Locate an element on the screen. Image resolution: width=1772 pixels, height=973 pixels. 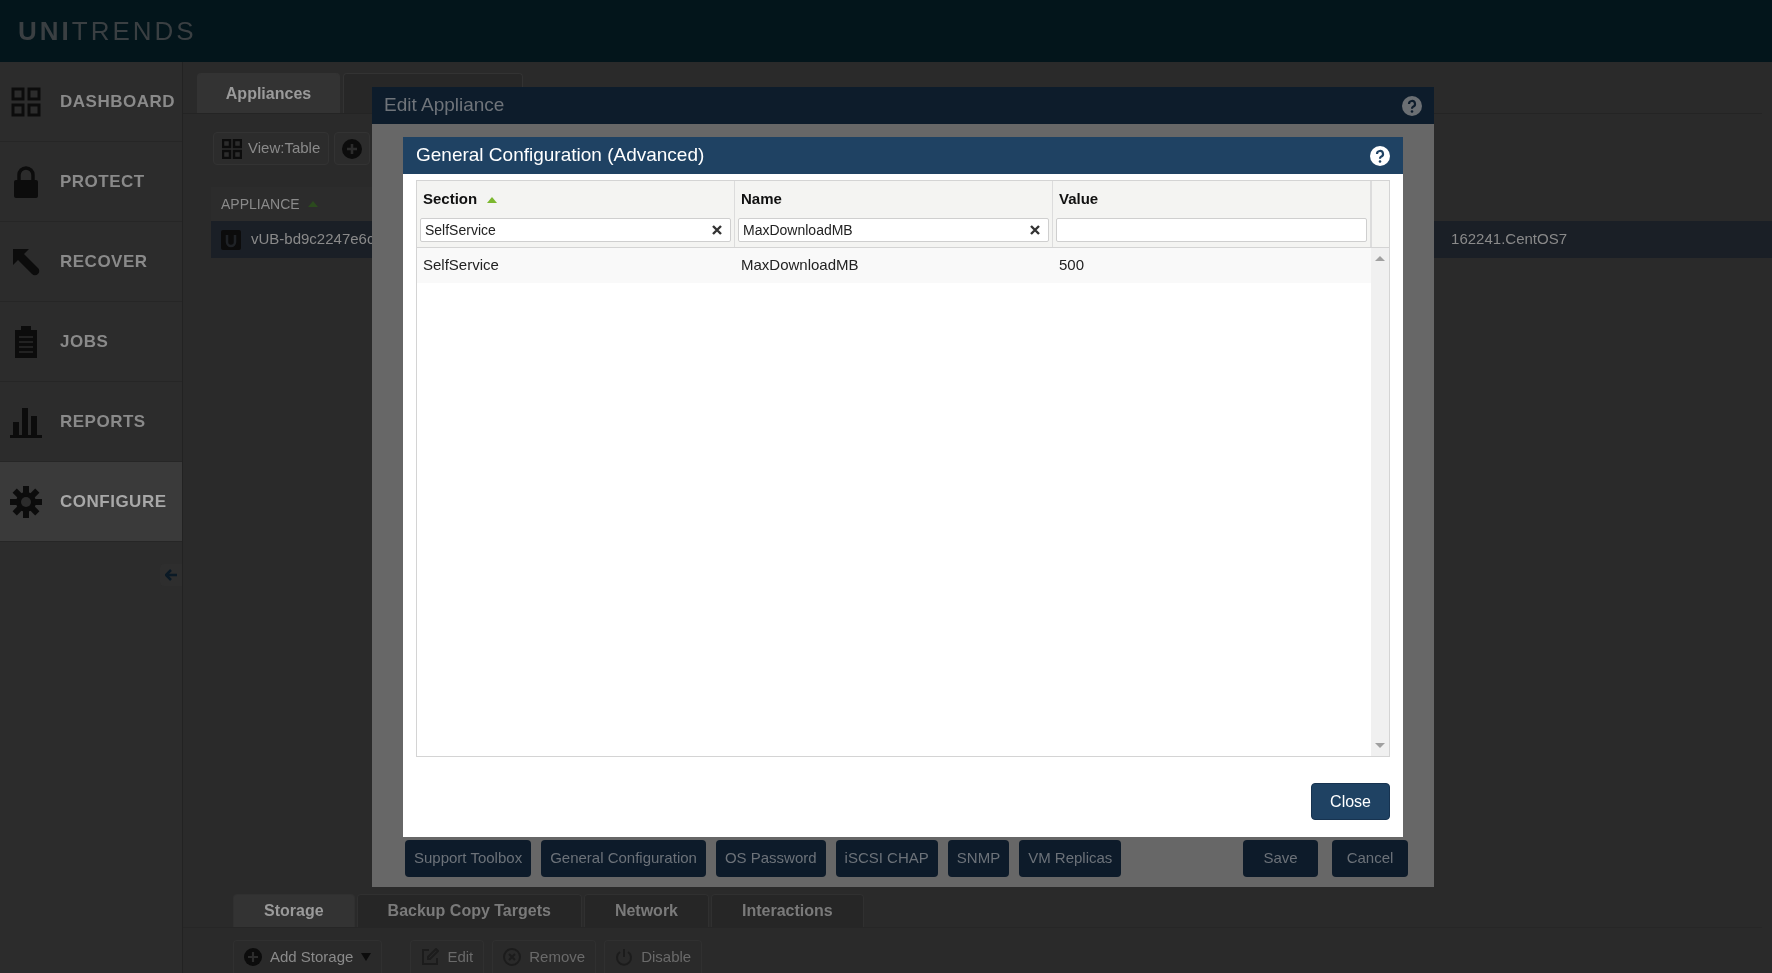
appliance-name: vUB-bd9c2247e6c is located at coordinates (313, 239).